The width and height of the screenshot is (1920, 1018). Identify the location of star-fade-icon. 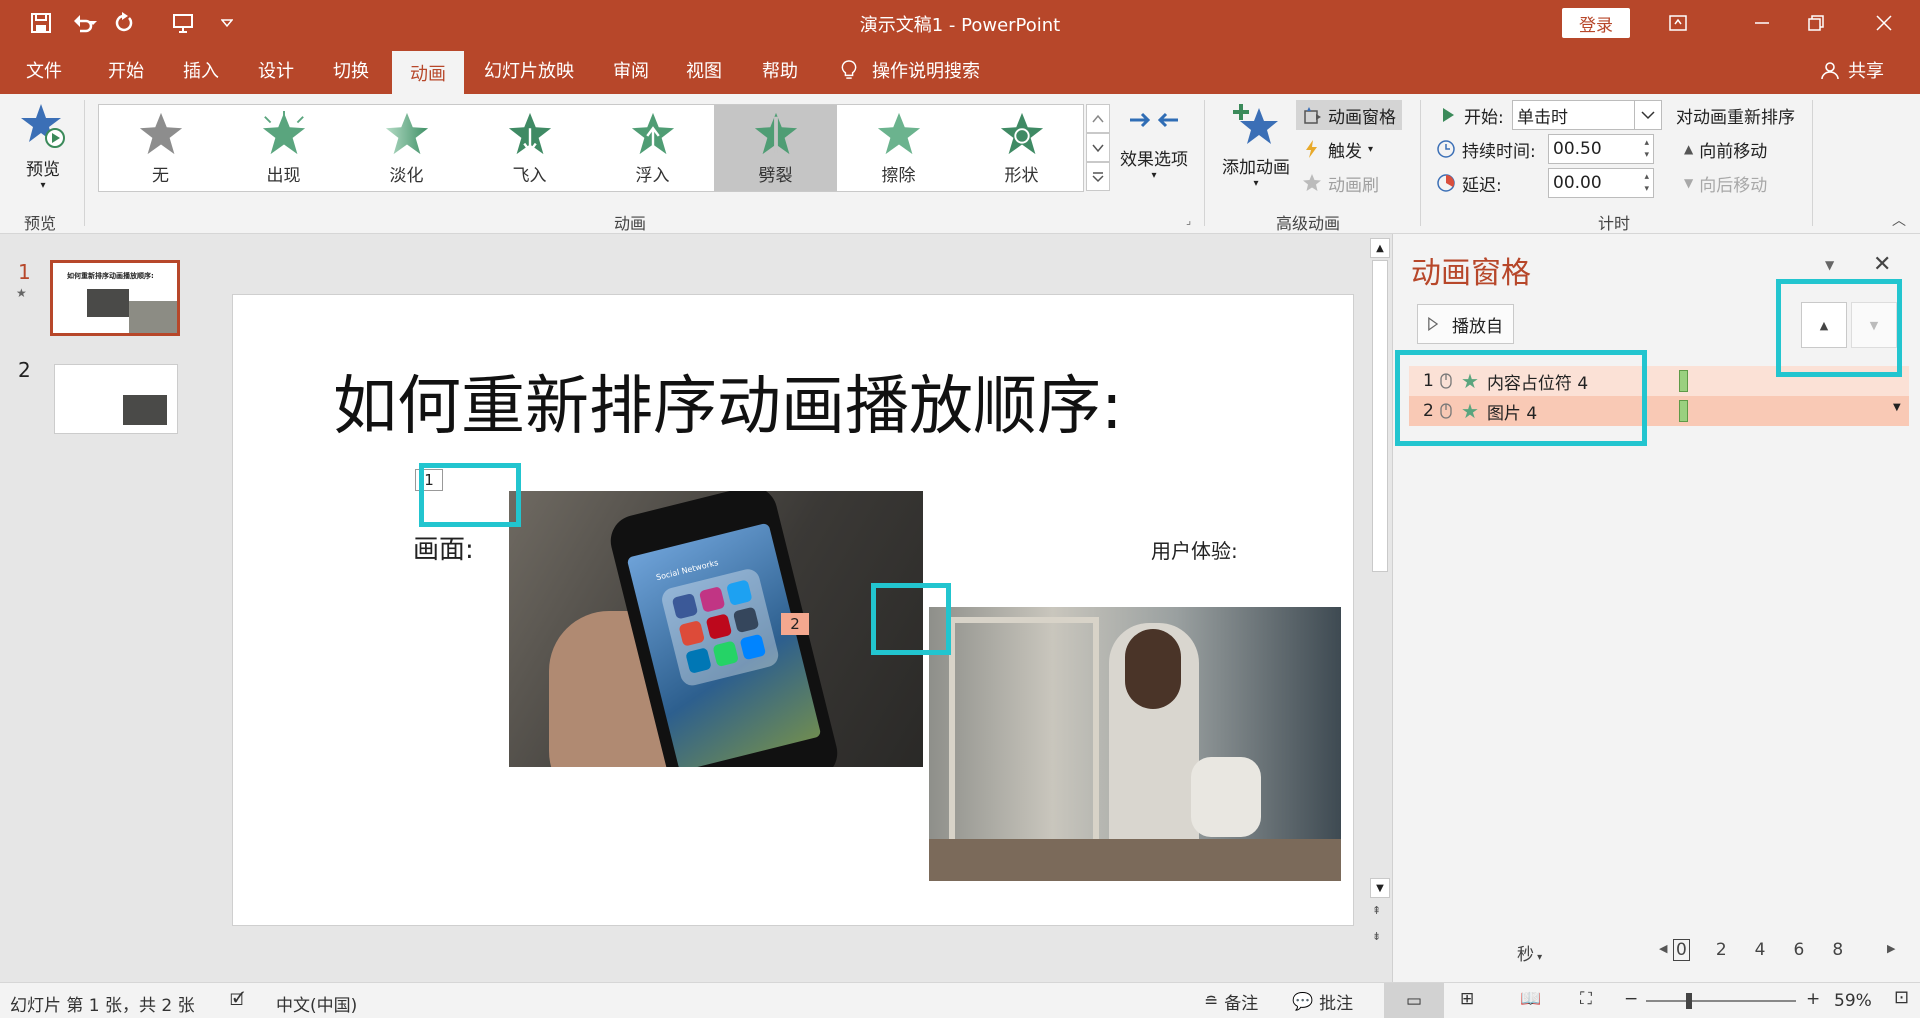
(406, 133).